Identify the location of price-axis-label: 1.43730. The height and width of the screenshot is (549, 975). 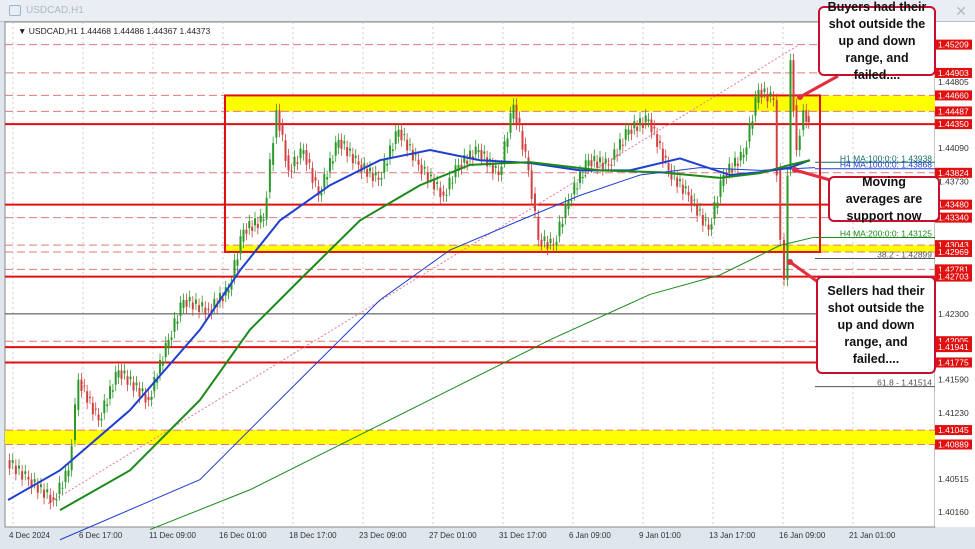
(953, 182).